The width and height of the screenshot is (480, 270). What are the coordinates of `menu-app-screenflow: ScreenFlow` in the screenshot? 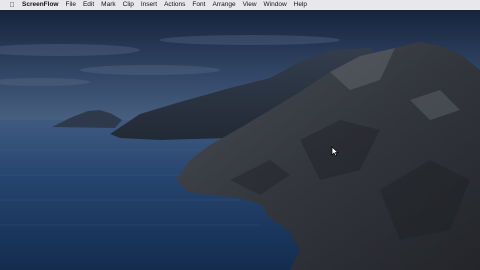 It's located at (40, 5).